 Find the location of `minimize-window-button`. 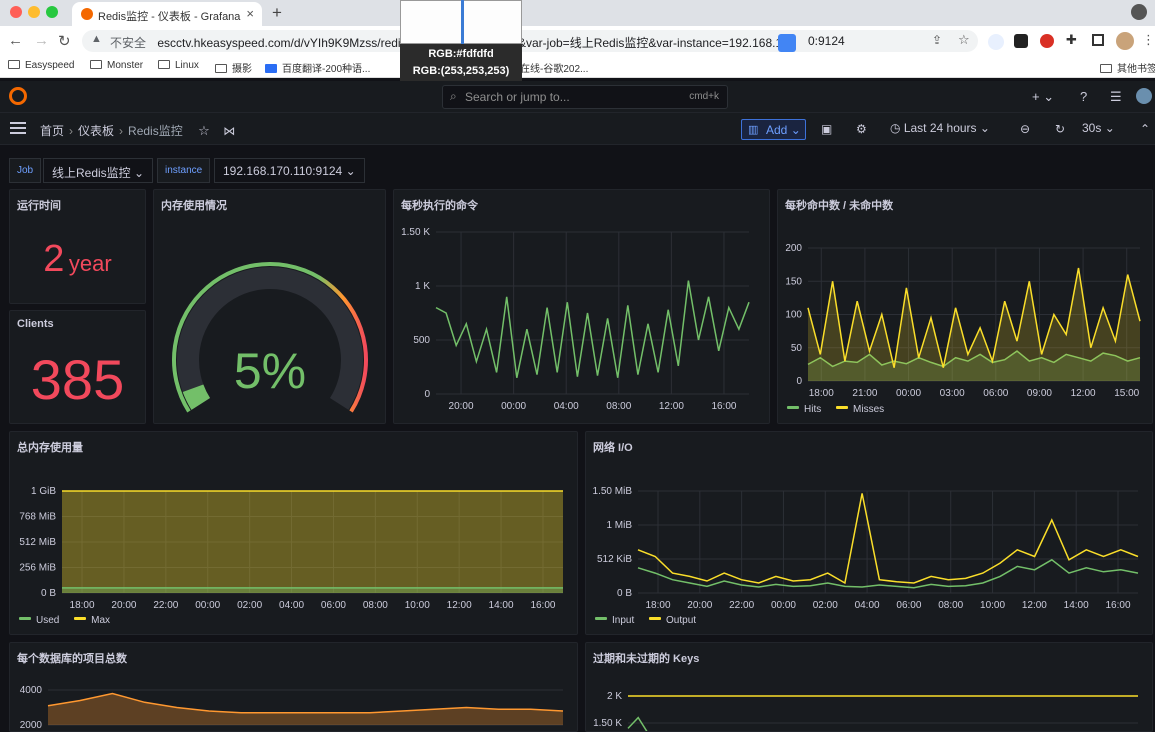

minimize-window-button is located at coordinates (34, 12).